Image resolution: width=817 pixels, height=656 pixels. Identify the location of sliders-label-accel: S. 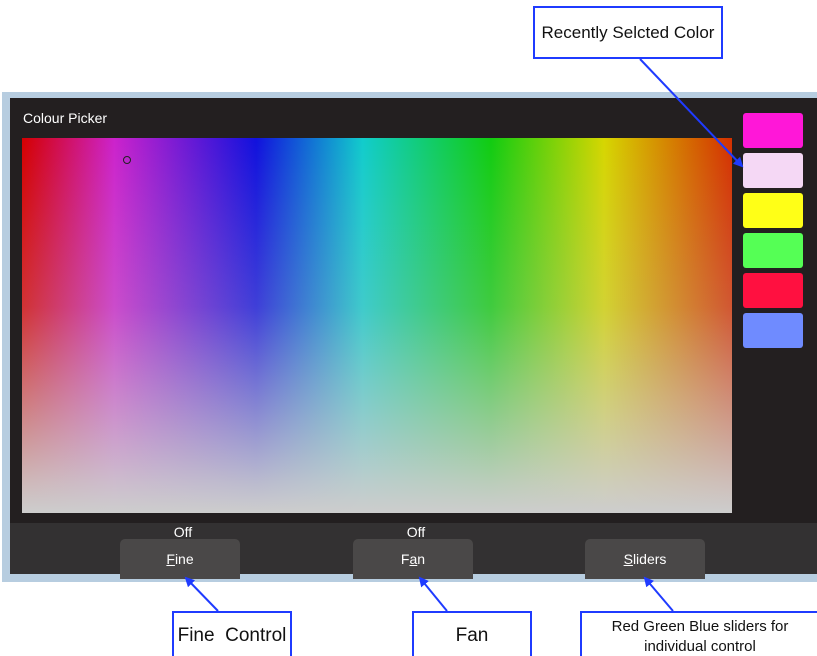
(628, 559).